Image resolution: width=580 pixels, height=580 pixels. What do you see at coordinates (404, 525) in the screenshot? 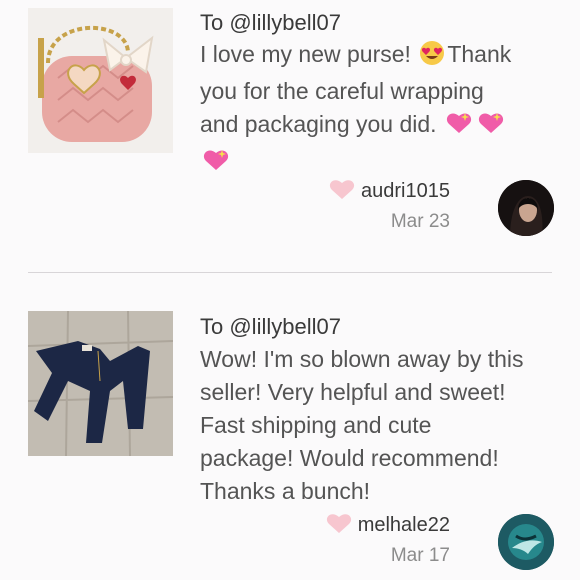
I see `reviewer-username: melhale22` at bounding box center [404, 525].